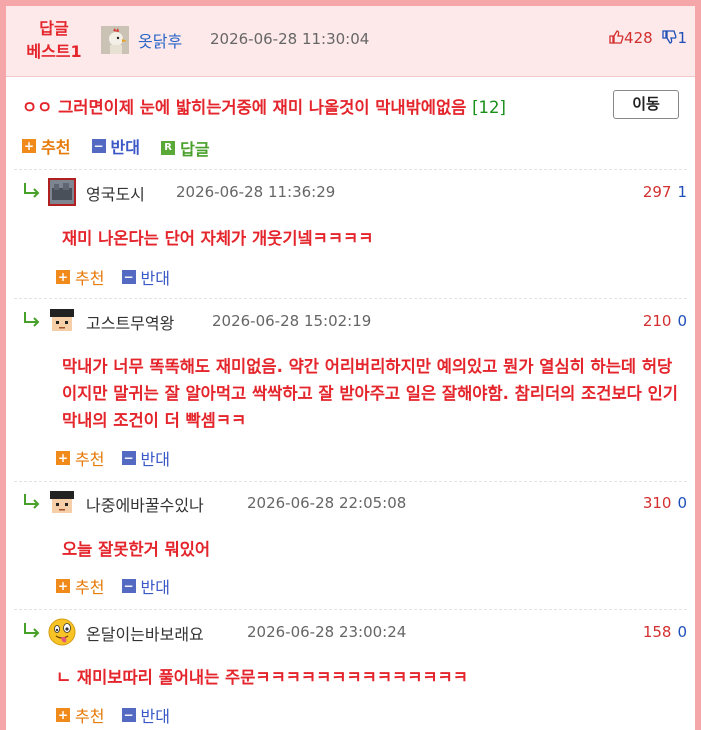  What do you see at coordinates (145, 504) in the screenshot?
I see `comment-nickname: 나중에바꿀수있나` at bounding box center [145, 504].